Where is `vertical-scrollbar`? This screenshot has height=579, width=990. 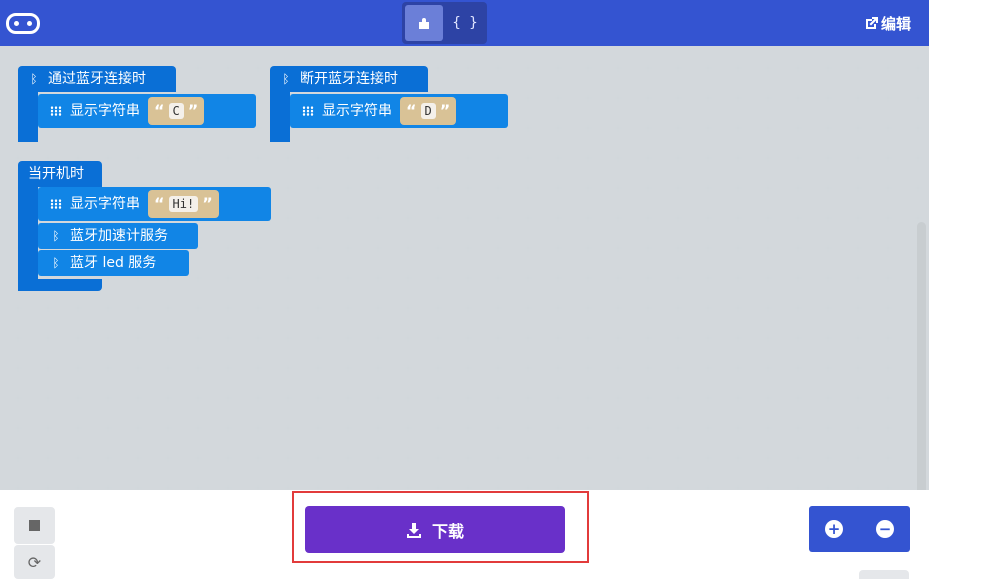 vertical-scrollbar is located at coordinates (921, 356).